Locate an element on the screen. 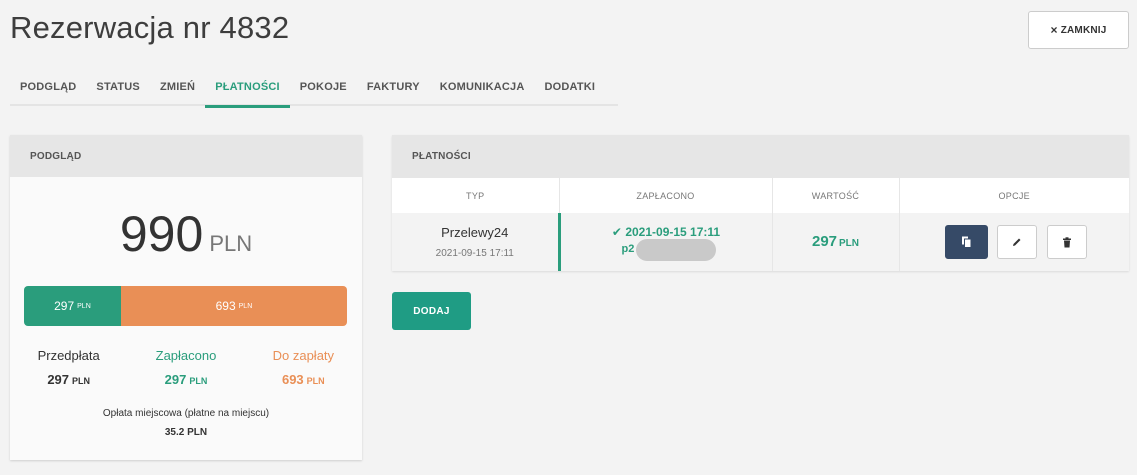  stat-prepayment-label: Przedpłata is located at coordinates (68, 355).